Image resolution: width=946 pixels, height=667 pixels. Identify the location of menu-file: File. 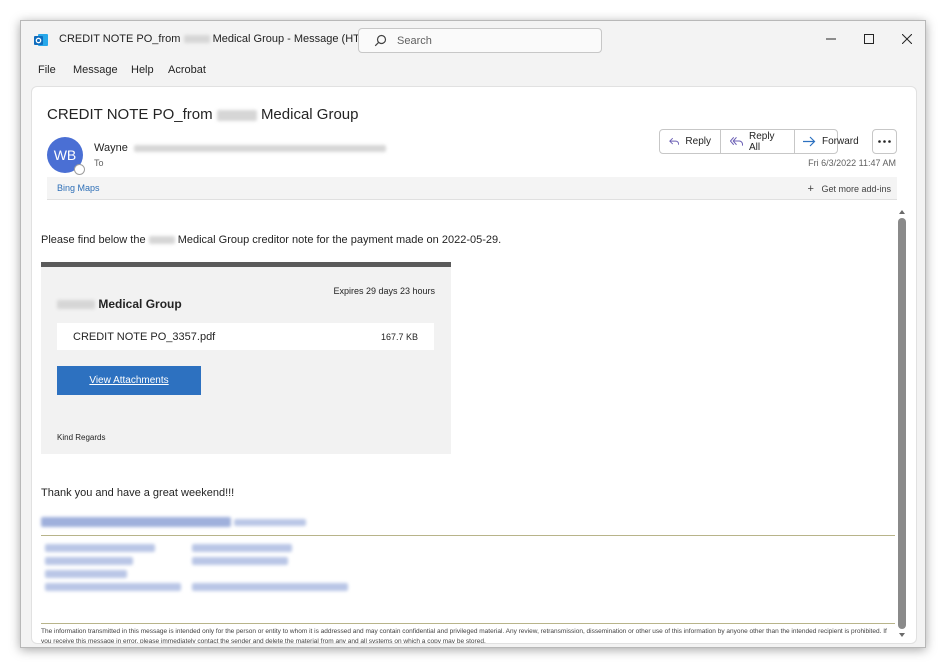
(47, 70).